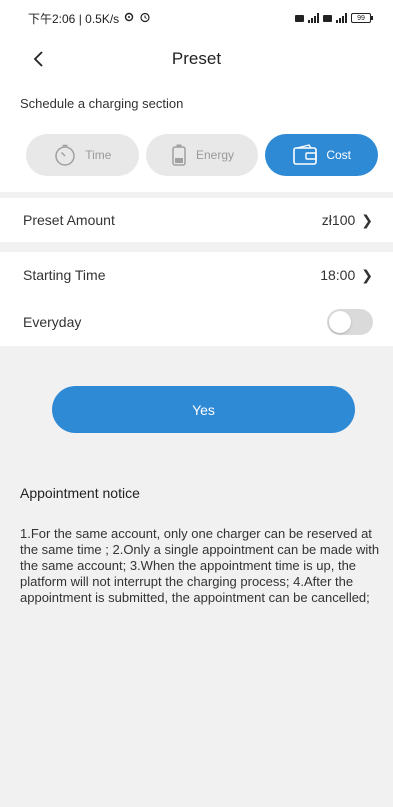 The image size is (393, 807). What do you see at coordinates (196, 220) in the screenshot?
I see `preset-amount-row: Preset Amount zł100 ❯` at bounding box center [196, 220].